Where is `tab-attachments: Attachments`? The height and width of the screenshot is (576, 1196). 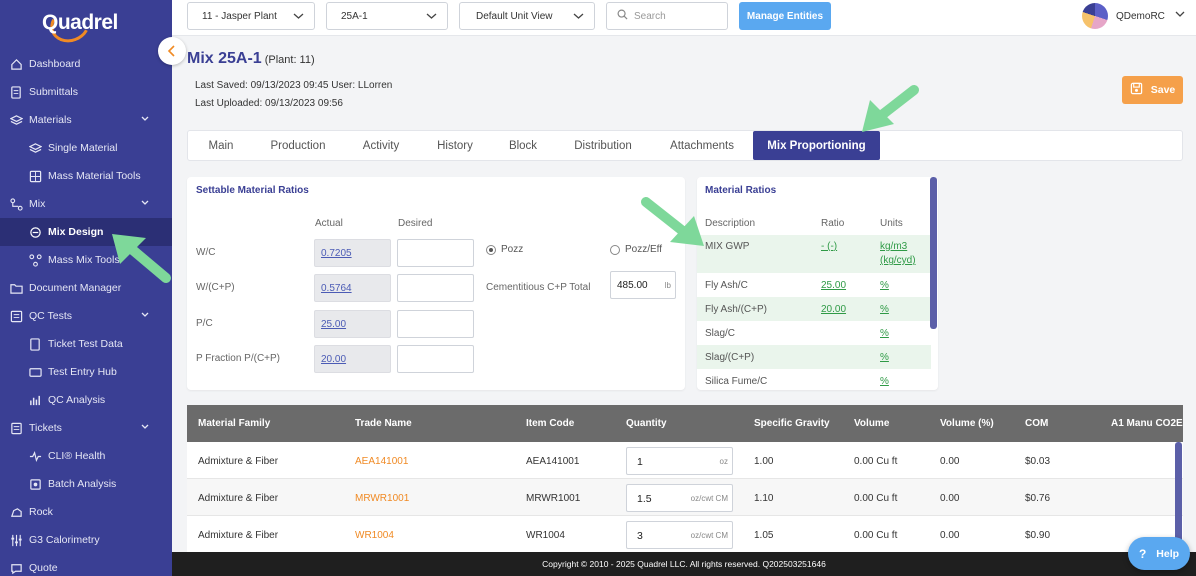
tab-attachments: Attachments is located at coordinates (702, 145).